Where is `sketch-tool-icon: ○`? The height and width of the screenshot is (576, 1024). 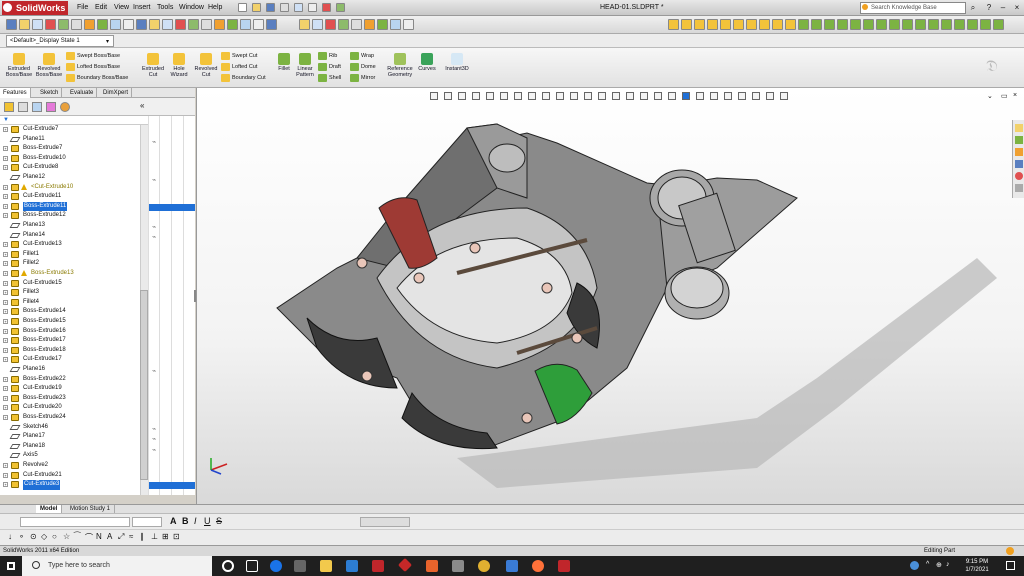 sketch-tool-icon: ○ is located at coordinates (54, 536).